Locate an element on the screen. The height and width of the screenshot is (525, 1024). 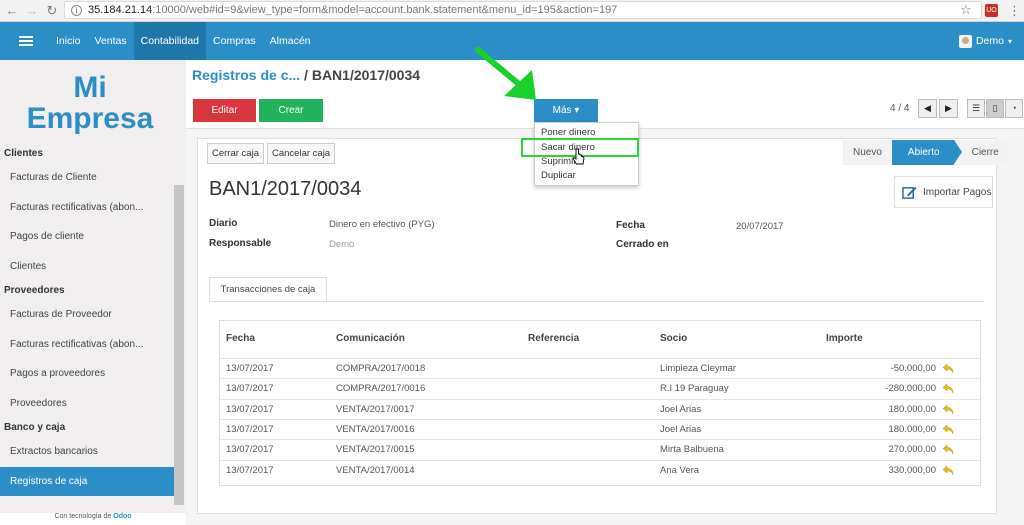
menu-contabilidad: Contabilidad is located at coordinates (170, 41).